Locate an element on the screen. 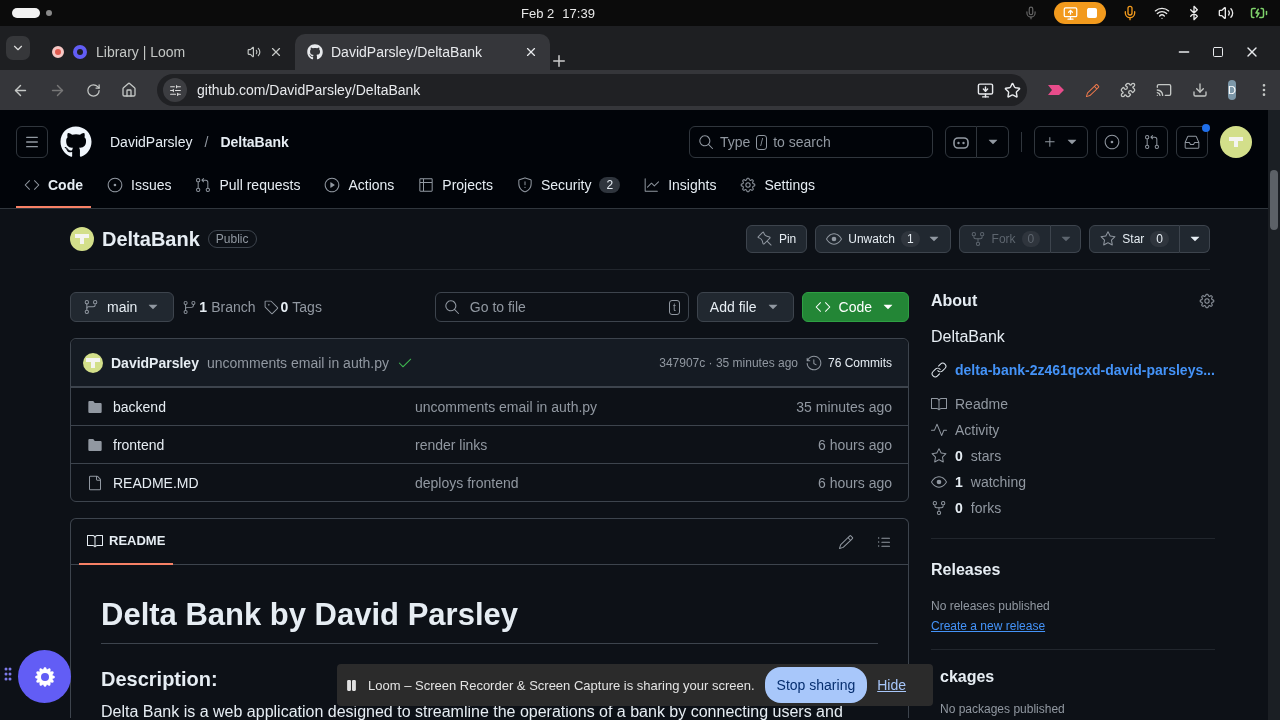  go-to-file-field: Go to file t is located at coordinates (561, 307).